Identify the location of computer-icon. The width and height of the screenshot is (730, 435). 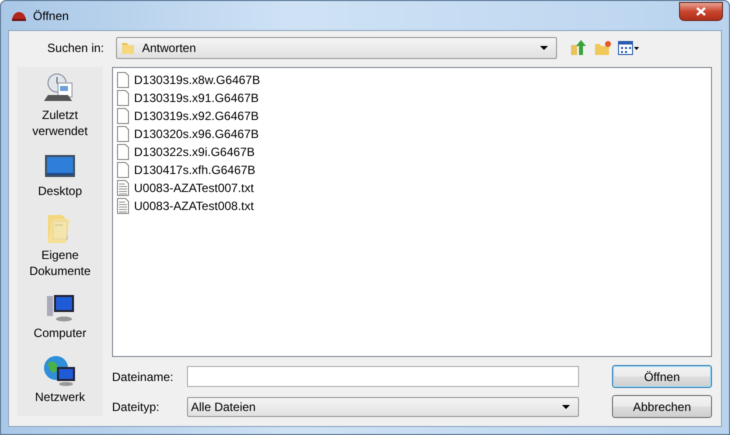
(60, 308).